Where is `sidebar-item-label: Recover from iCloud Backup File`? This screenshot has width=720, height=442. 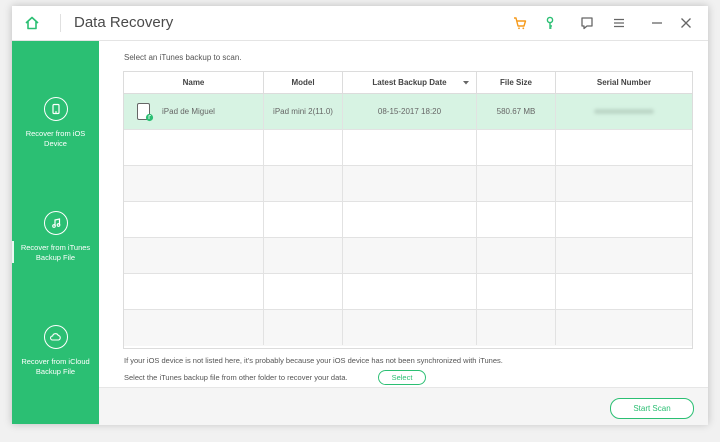 sidebar-item-label: Recover from iCloud Backup File is located at coordinates (55, 366).